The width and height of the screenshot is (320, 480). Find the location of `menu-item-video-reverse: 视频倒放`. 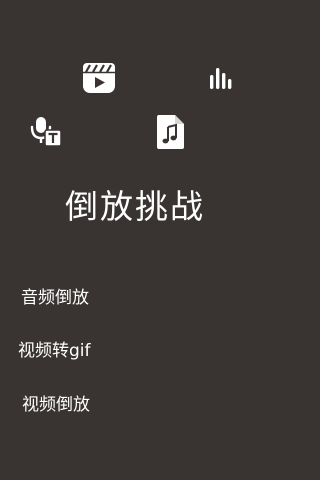

menu-item-video-reverse: 视频倒放 is located at coordinates (56, 405).